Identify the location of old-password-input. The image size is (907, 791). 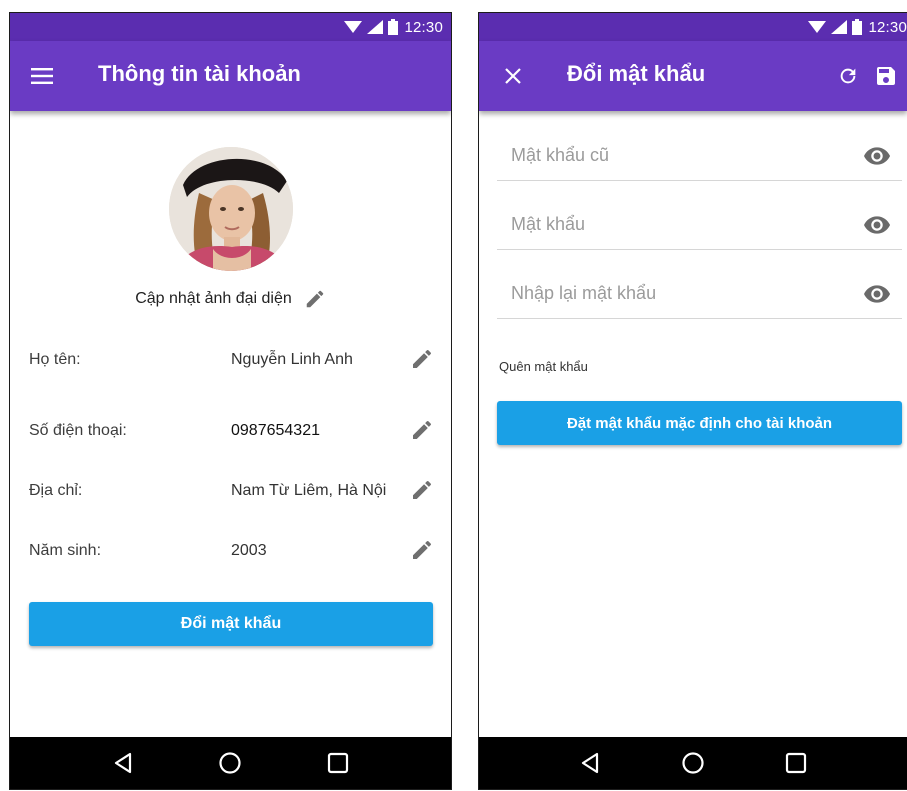
(667, 155).